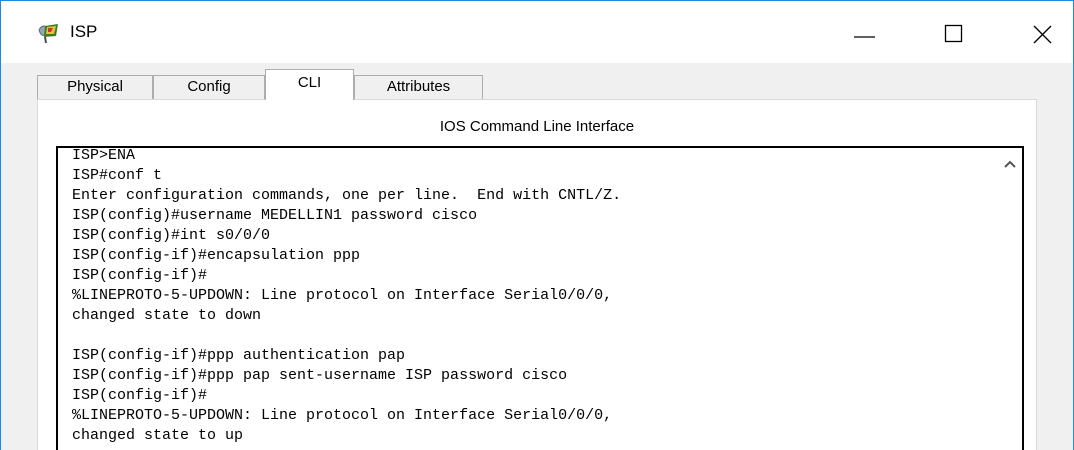  I want to click on maximize-icon, so click(953, 33).